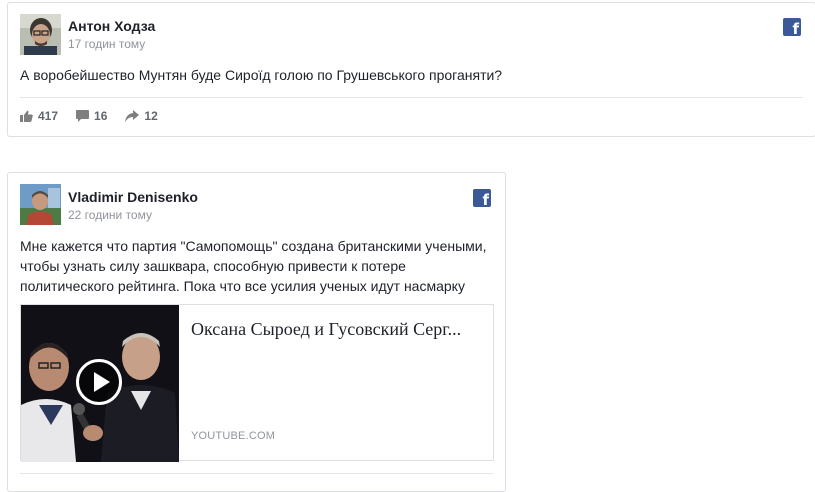 This screenshot has width=815, height=492. I want to click on post-timestamp: 22 години тому, so click(110, 215).